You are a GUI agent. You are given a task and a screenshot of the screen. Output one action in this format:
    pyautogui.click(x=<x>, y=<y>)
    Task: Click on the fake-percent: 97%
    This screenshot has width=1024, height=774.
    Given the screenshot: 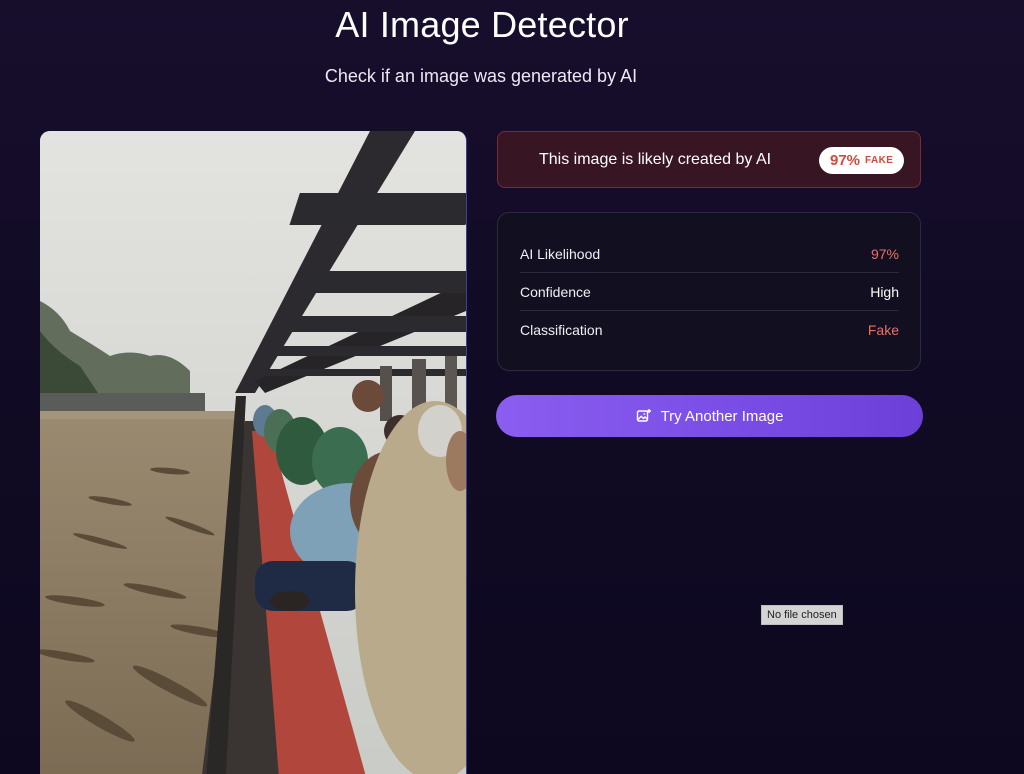 What is the action you would take?
    pyautogui.click(x=845, y=160)
    